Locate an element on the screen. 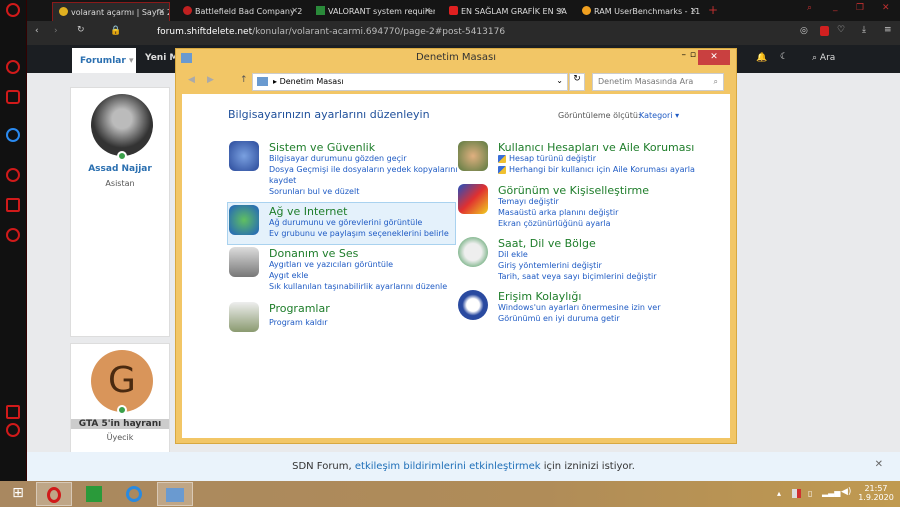  heart-icon: ♡ is located at coordinates (841, 30).